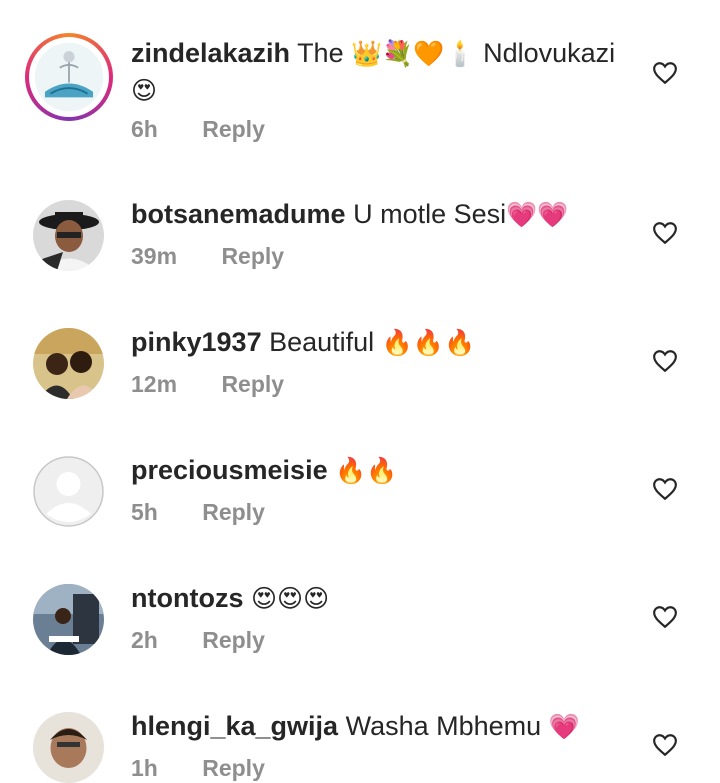  What do you see at coordinates (154, 384) in the screenshot?
I see `timestamp: 12m` at bounding box center [154, 384].